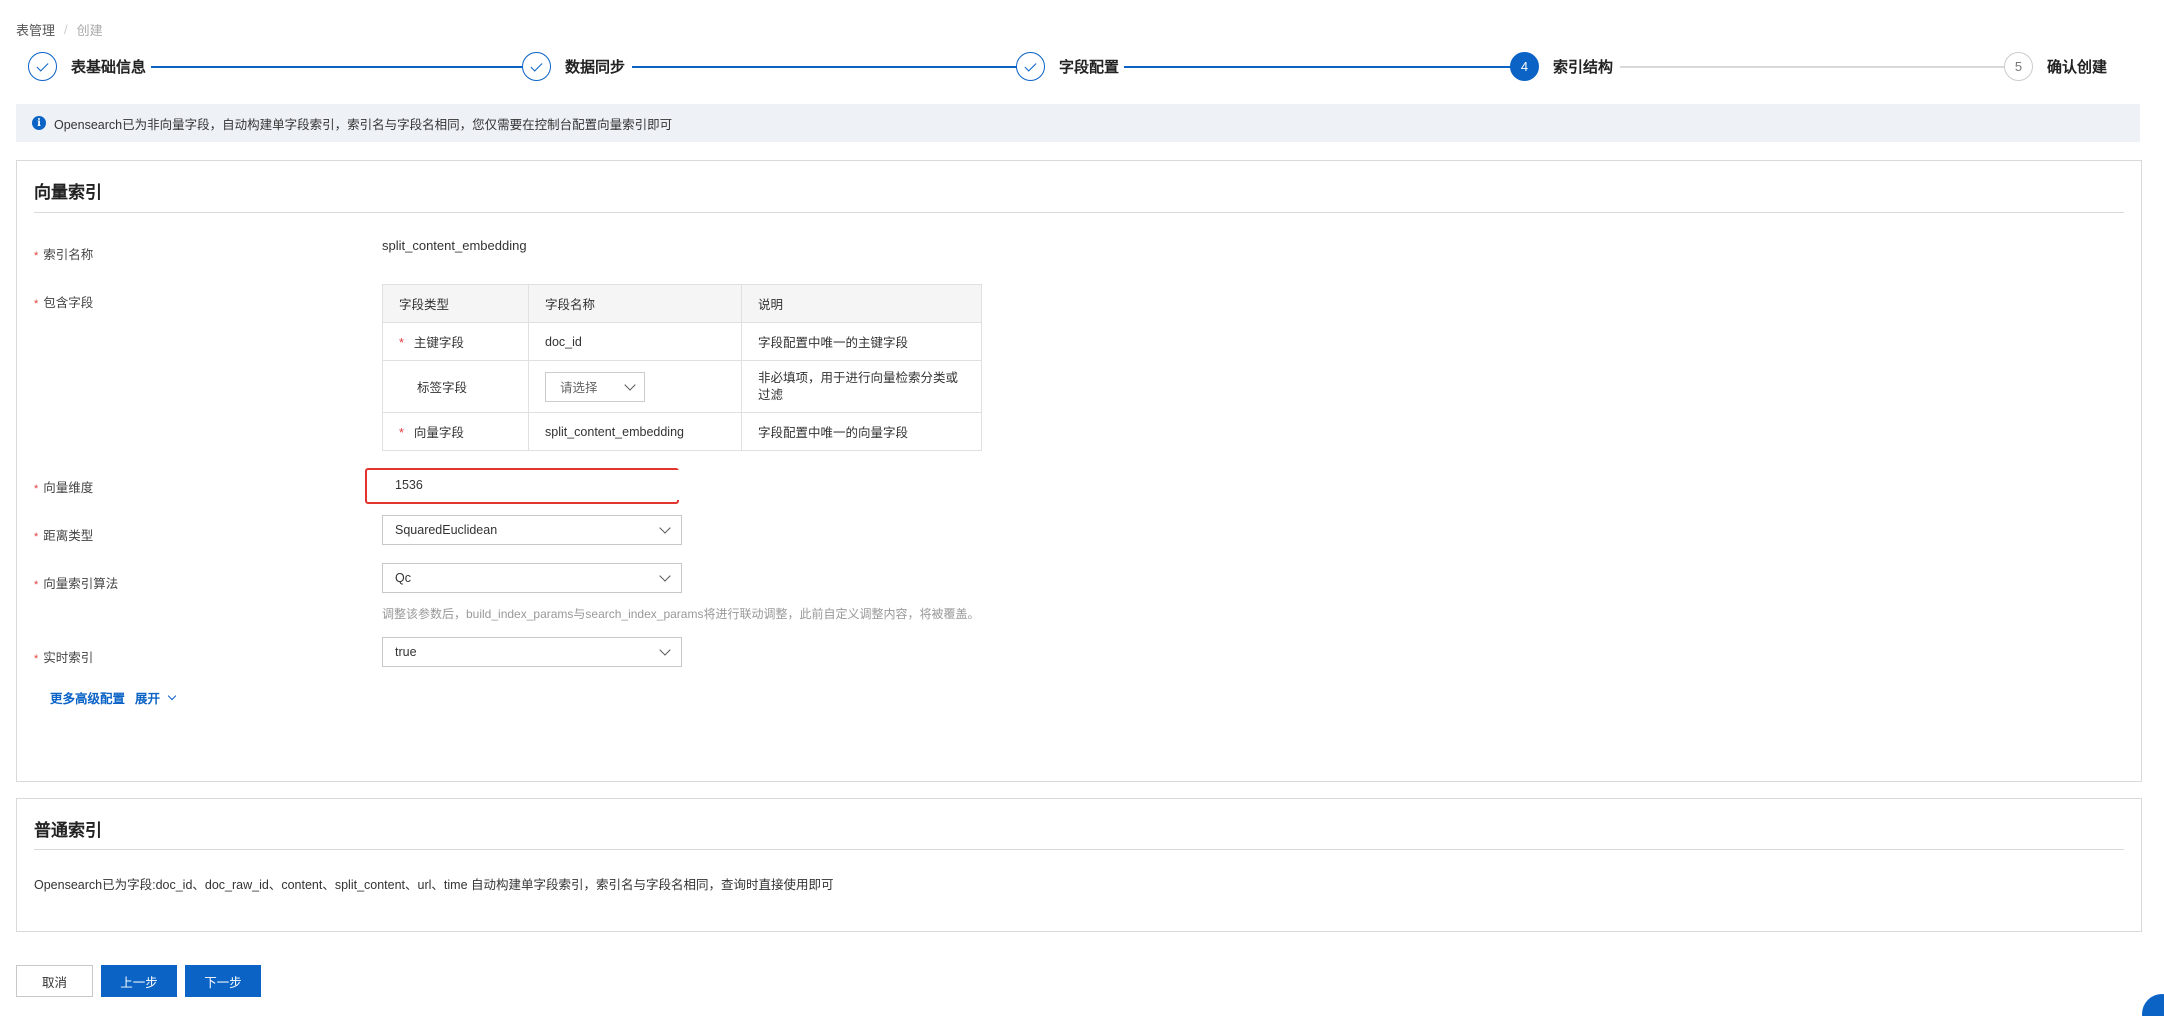 This screenshot has height=1016, width=2164. What do you see at coordinates (635, 303) in the screenshot?
I see `table-header: 字段名称` at bounding box center [635, 303].